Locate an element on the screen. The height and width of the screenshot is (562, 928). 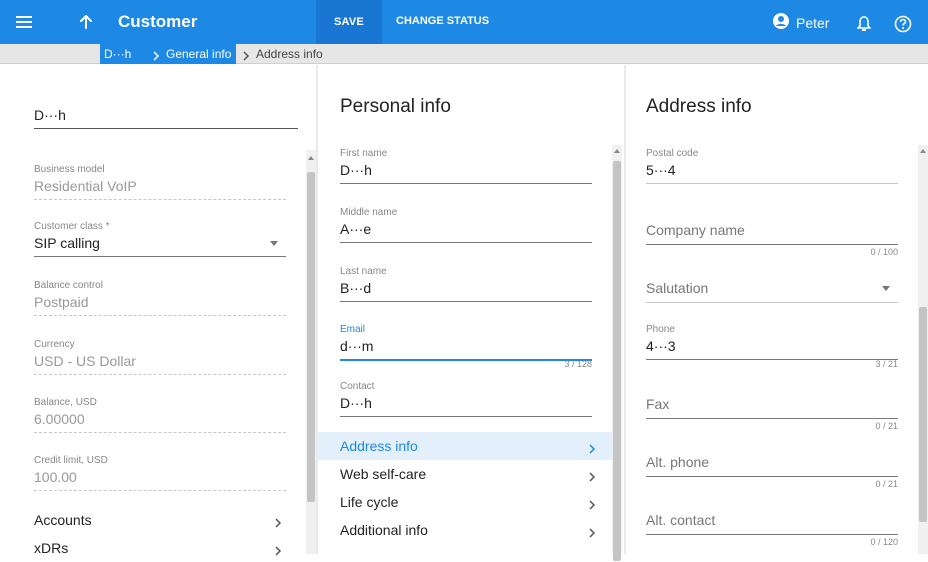
alt-contact-field: Alt. contact 0 / 120 is located at coordinates (772, 530).